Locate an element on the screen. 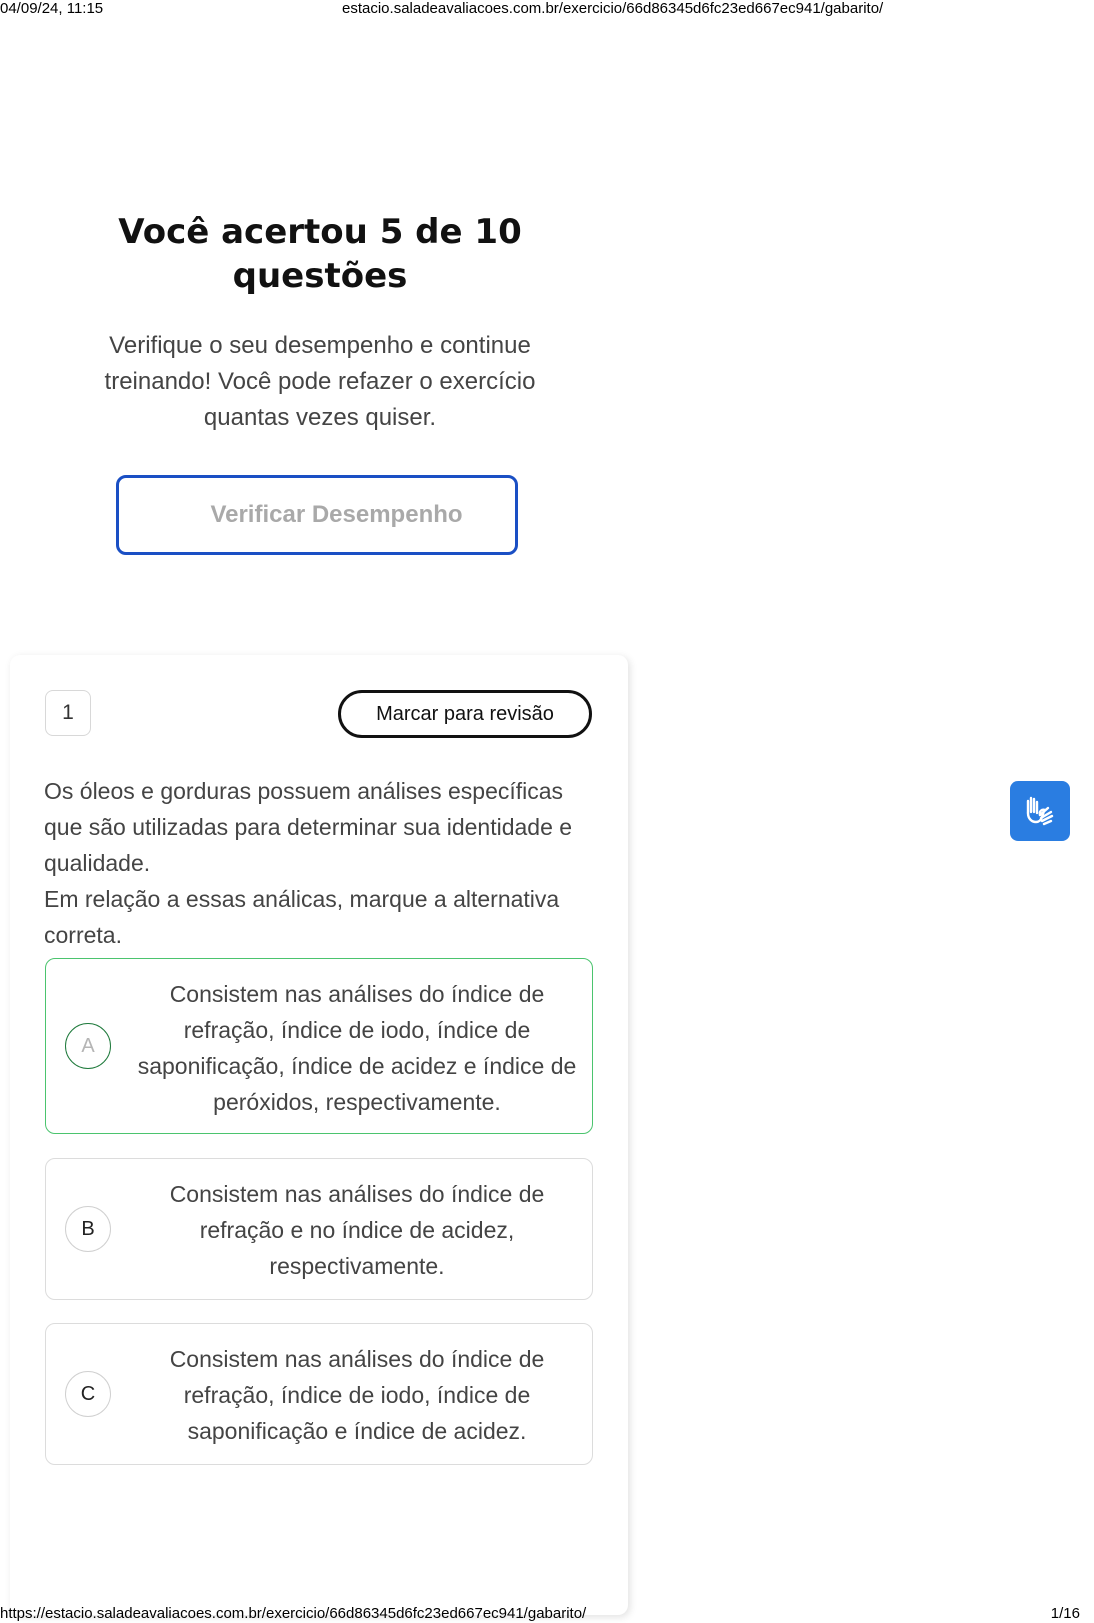  sign-language-button is located at coordinates (1040, 811).